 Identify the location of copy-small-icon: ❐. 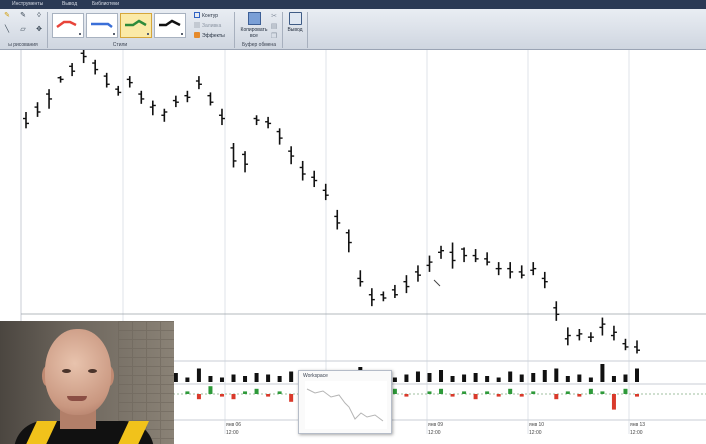
(274, 37).